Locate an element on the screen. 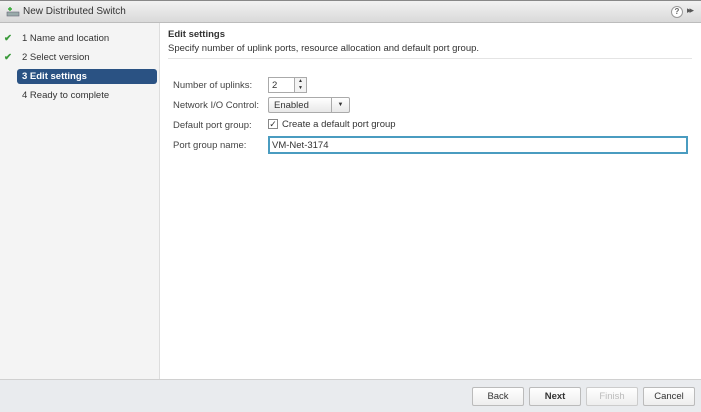 This screenshot has height=412, width=701. step-edit-settings: 3 Edit settings is located at coordinates (87, 76).